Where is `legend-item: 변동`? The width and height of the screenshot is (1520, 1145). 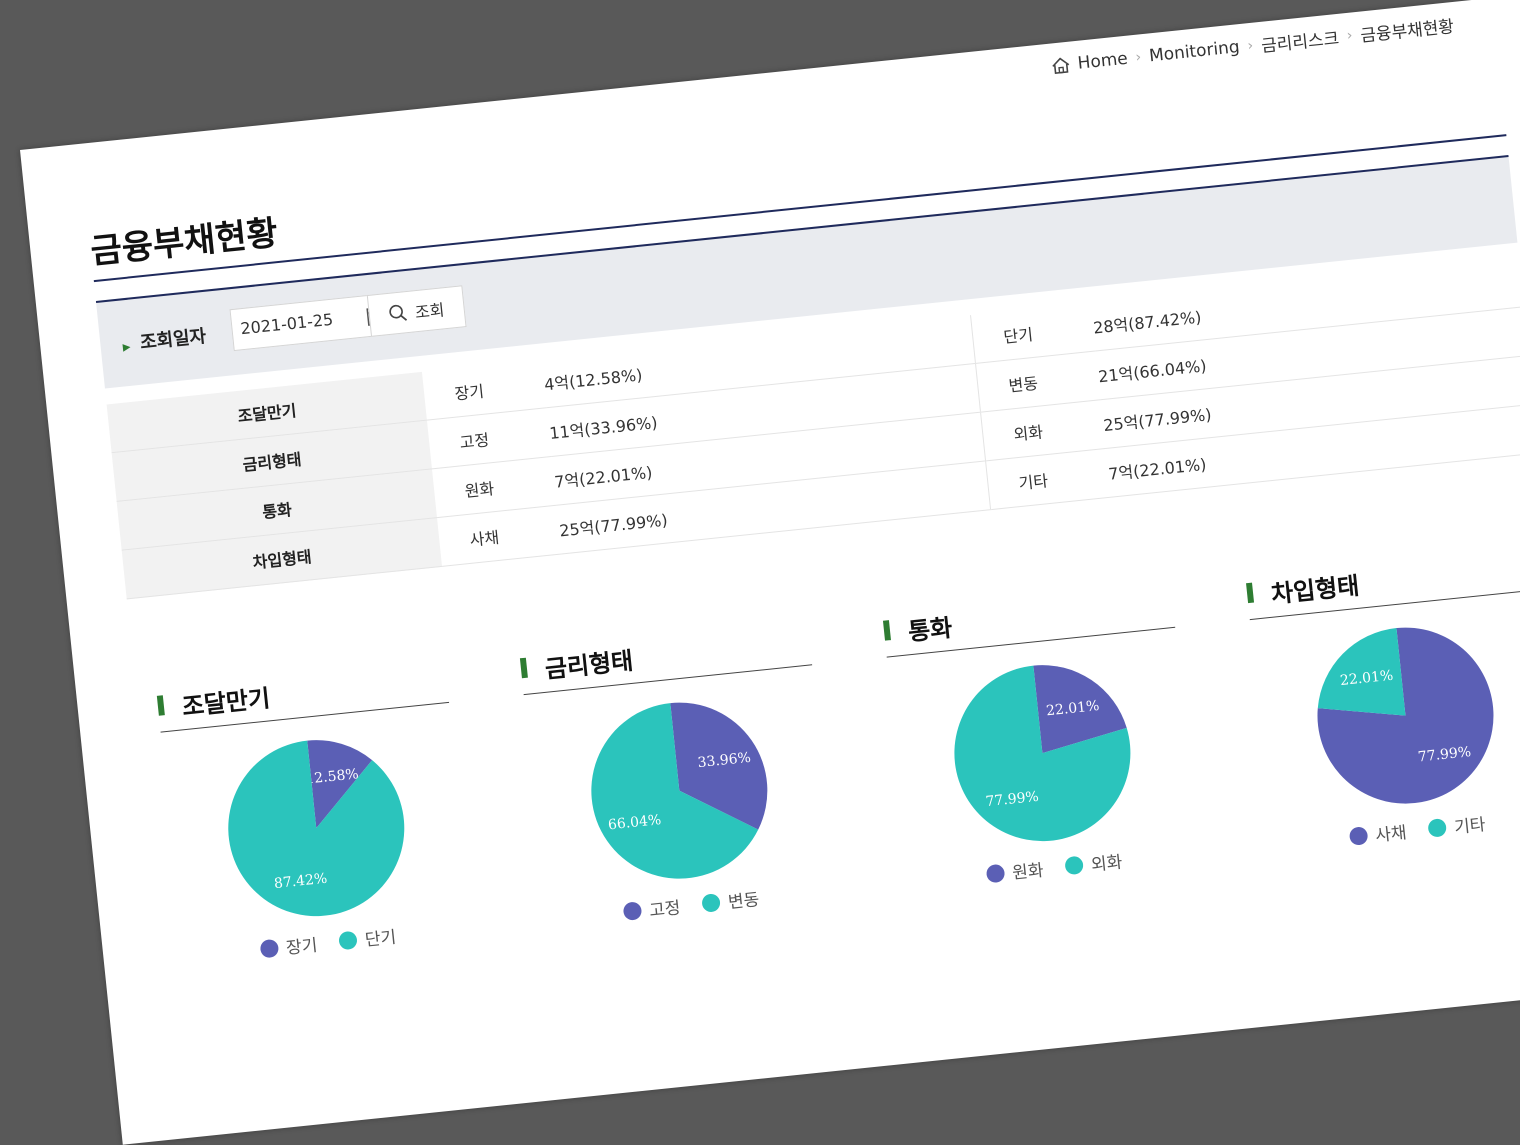
legend-item: 변동 is located at coordinates (731, 900).